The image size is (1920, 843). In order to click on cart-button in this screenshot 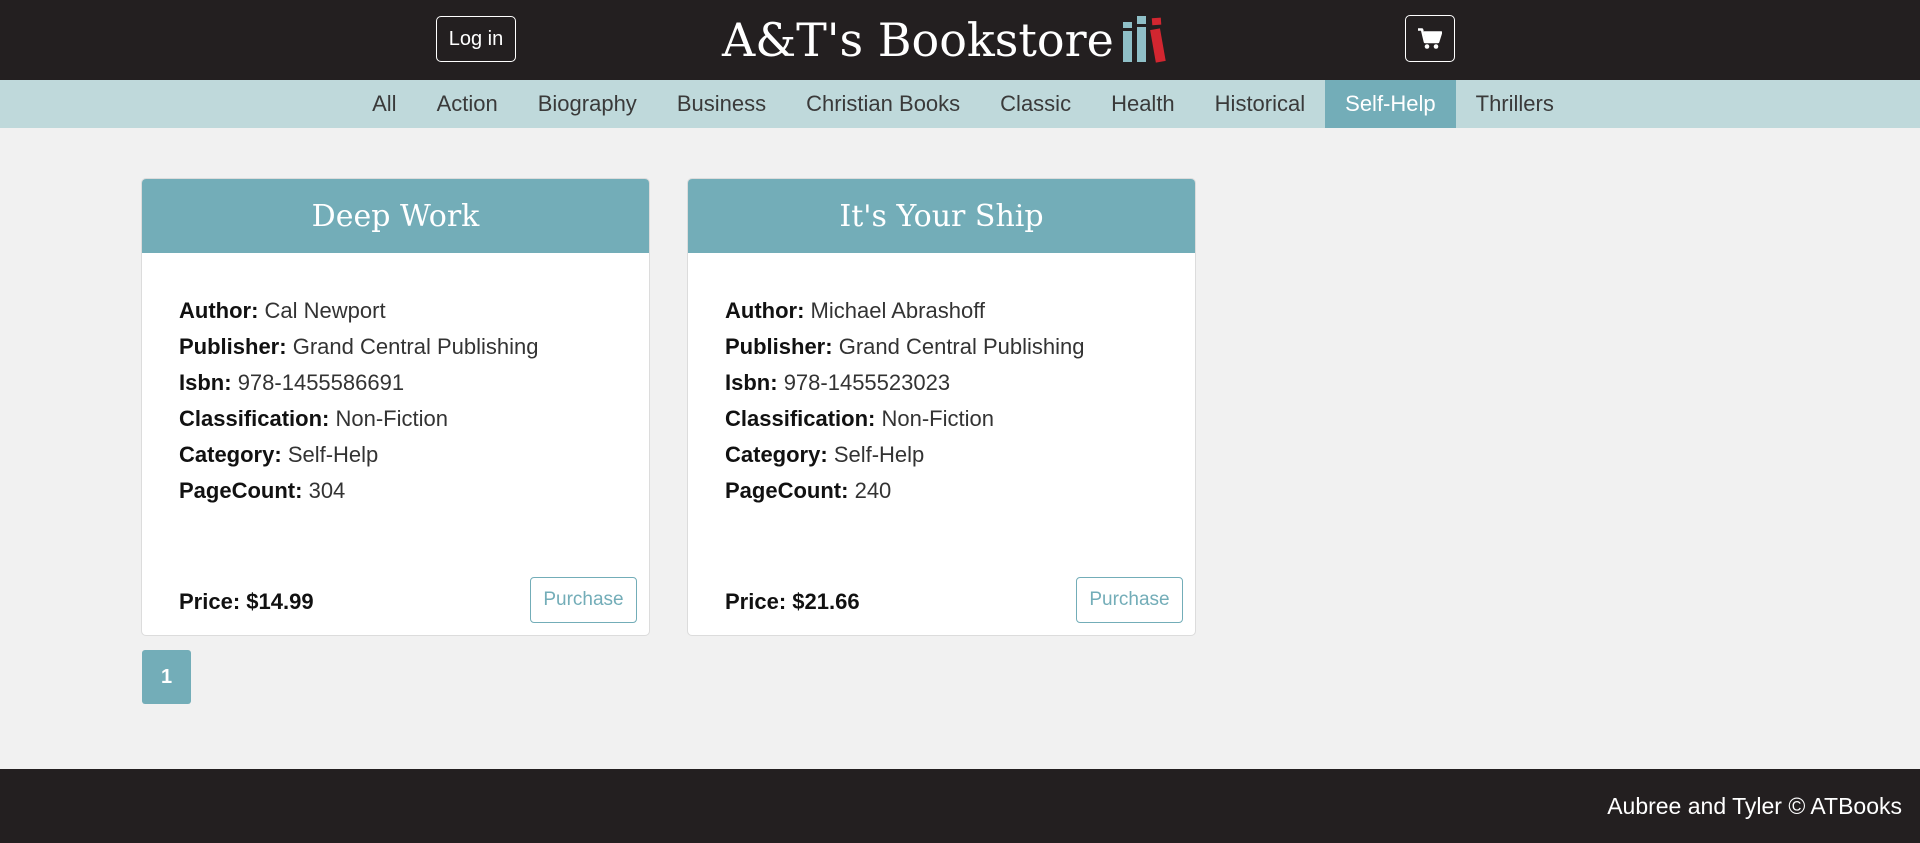, I will do `click(1430, 38)`.